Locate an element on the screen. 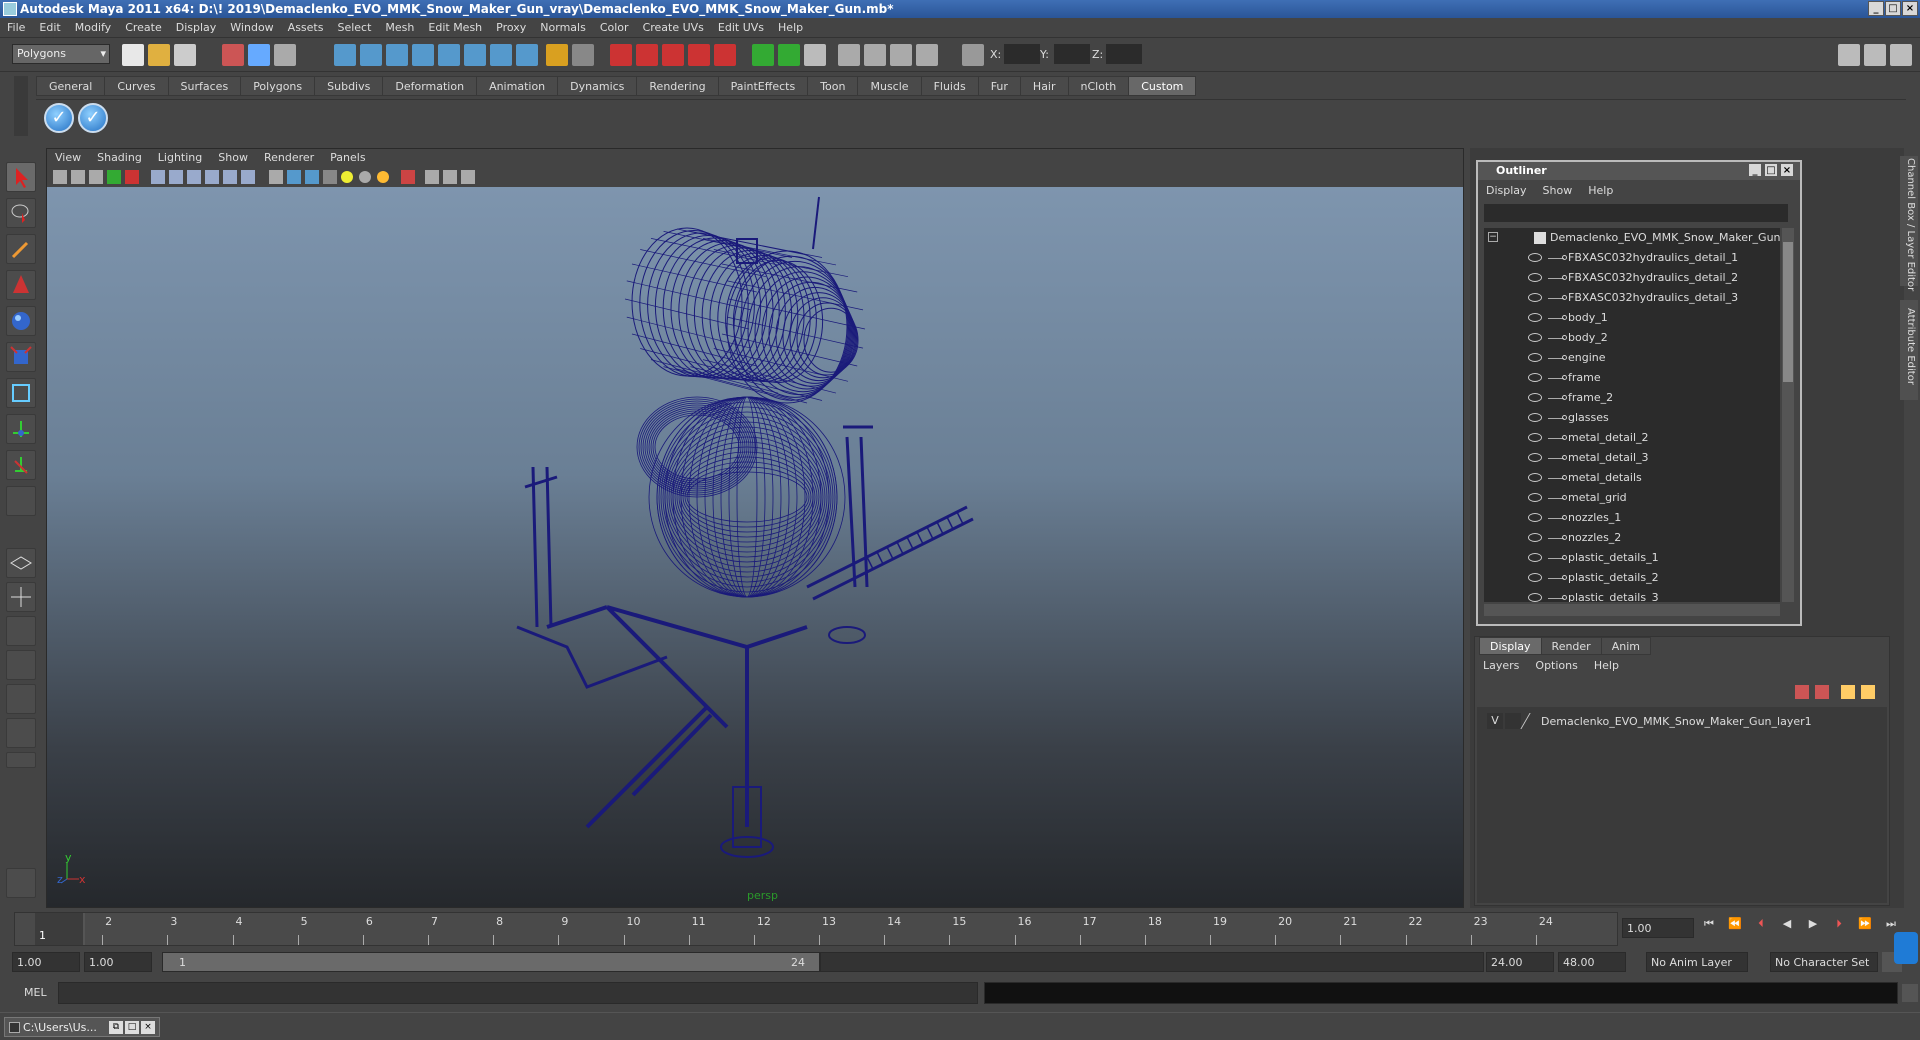 Image resolution: width=1920 pixels, height=1040 pixels. image-plane-icon is located at coordinates (114, 177).